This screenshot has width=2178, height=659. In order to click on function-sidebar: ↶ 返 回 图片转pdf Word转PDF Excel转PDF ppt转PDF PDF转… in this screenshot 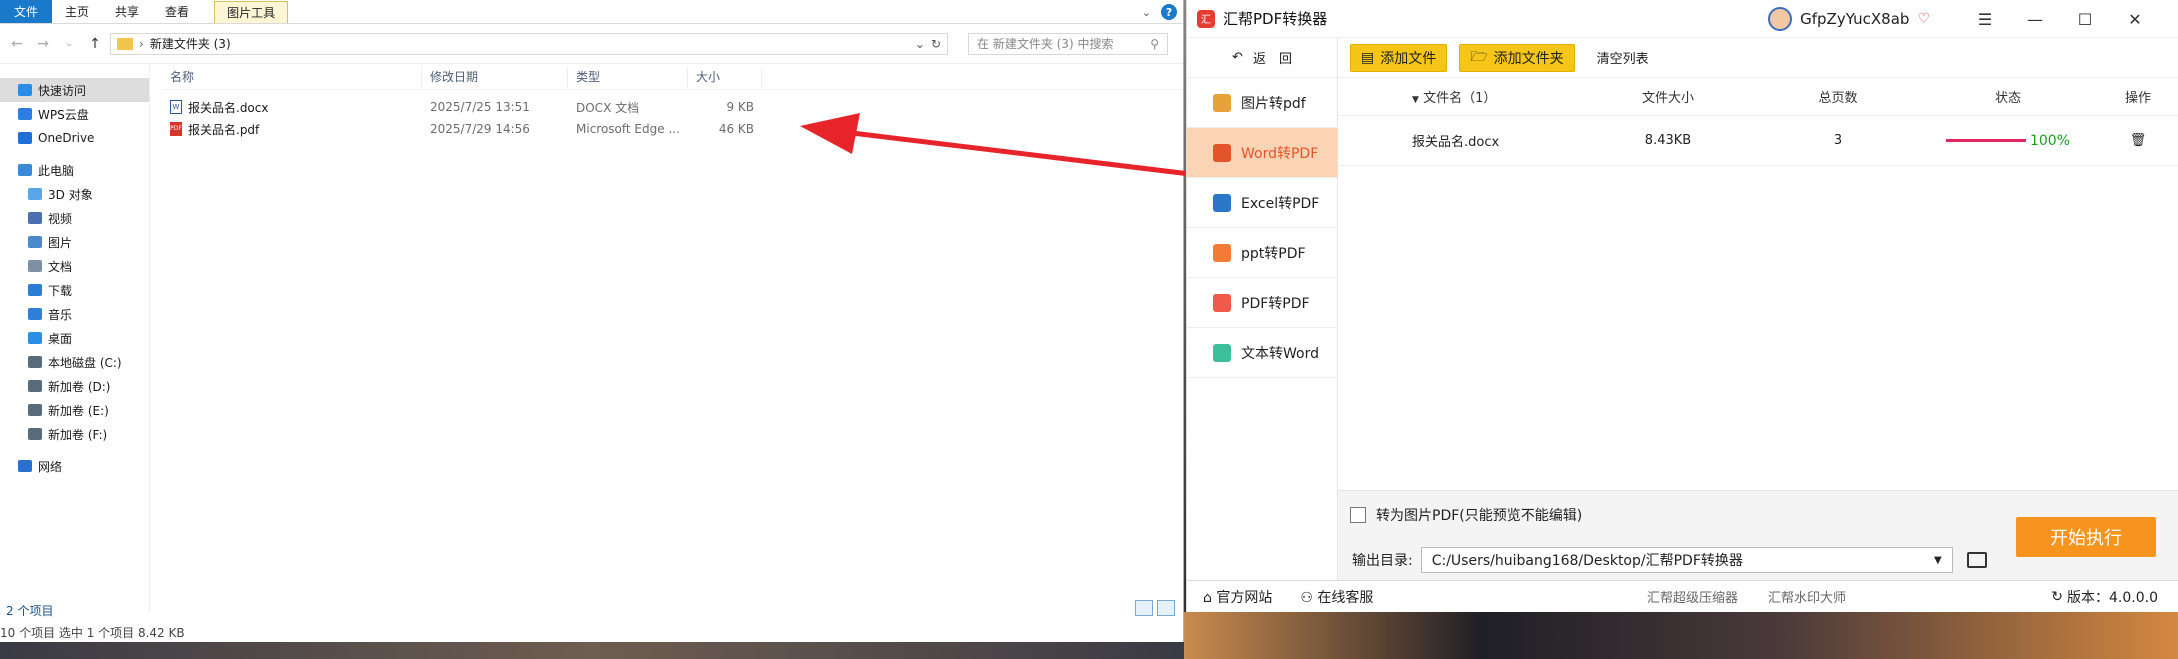, I will do `click(1262, 325)`.